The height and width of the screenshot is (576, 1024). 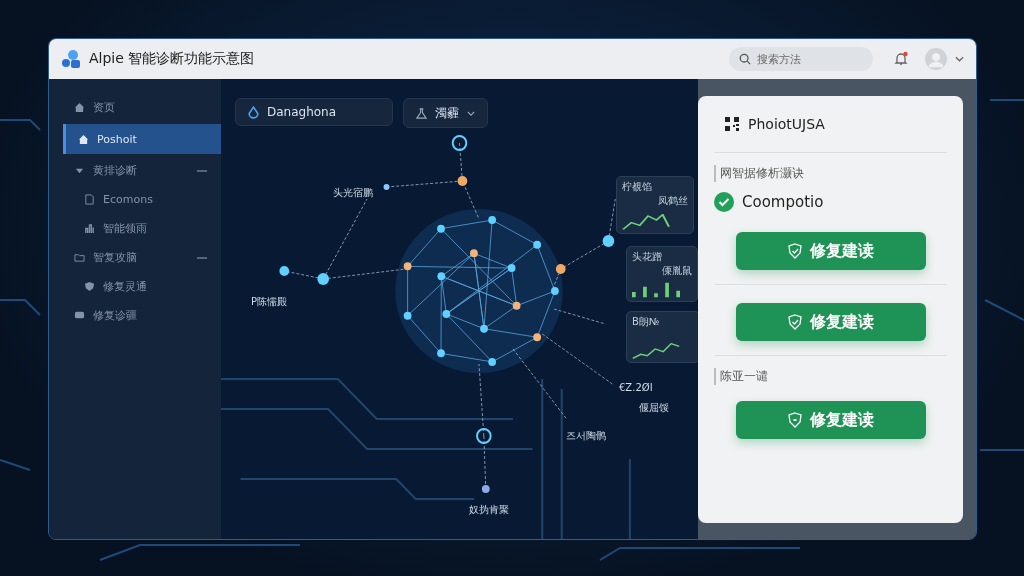 What do you see at coordinates (637, 187) in the screenshot?
I see `card-title: 柠覩馅` at bounding box center [637, 187].